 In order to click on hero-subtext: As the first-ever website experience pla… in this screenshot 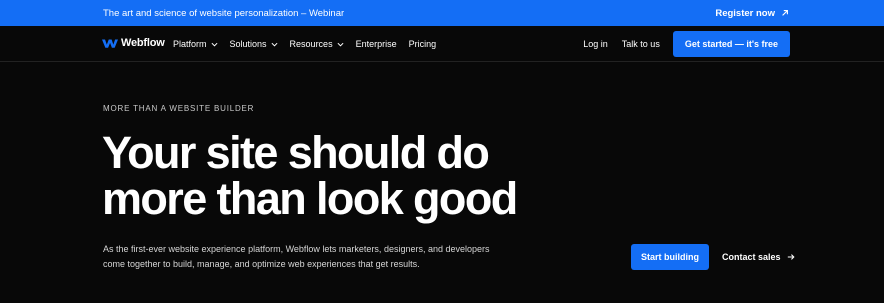, I will do `click(296, 256)`.